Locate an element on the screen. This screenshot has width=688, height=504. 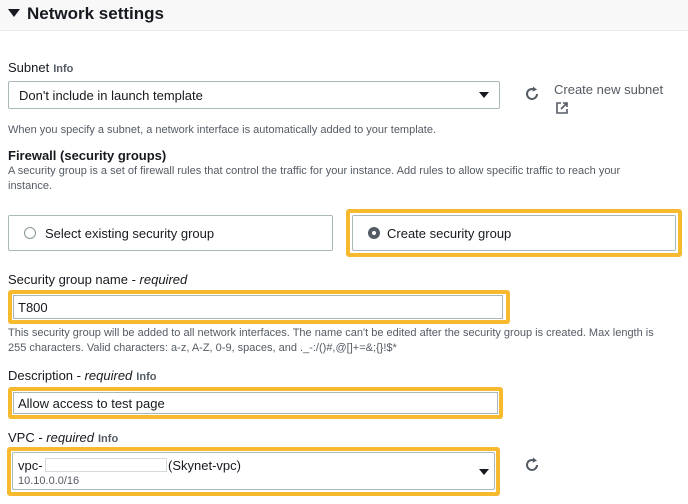
vpc-label-text: VPC - is located at coordinates (25, 437).